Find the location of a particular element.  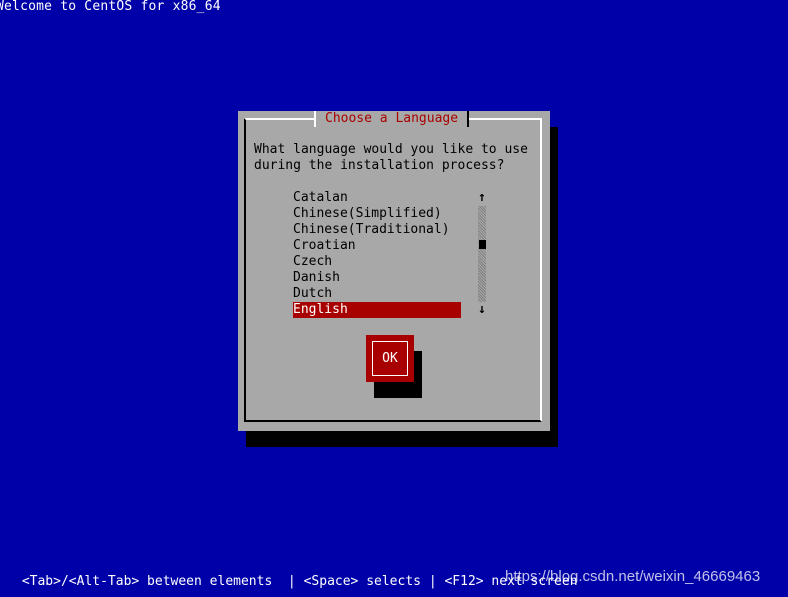

list-item-chinese-traditional: Chinese(Traditional) is located at coordinates (377, 230).